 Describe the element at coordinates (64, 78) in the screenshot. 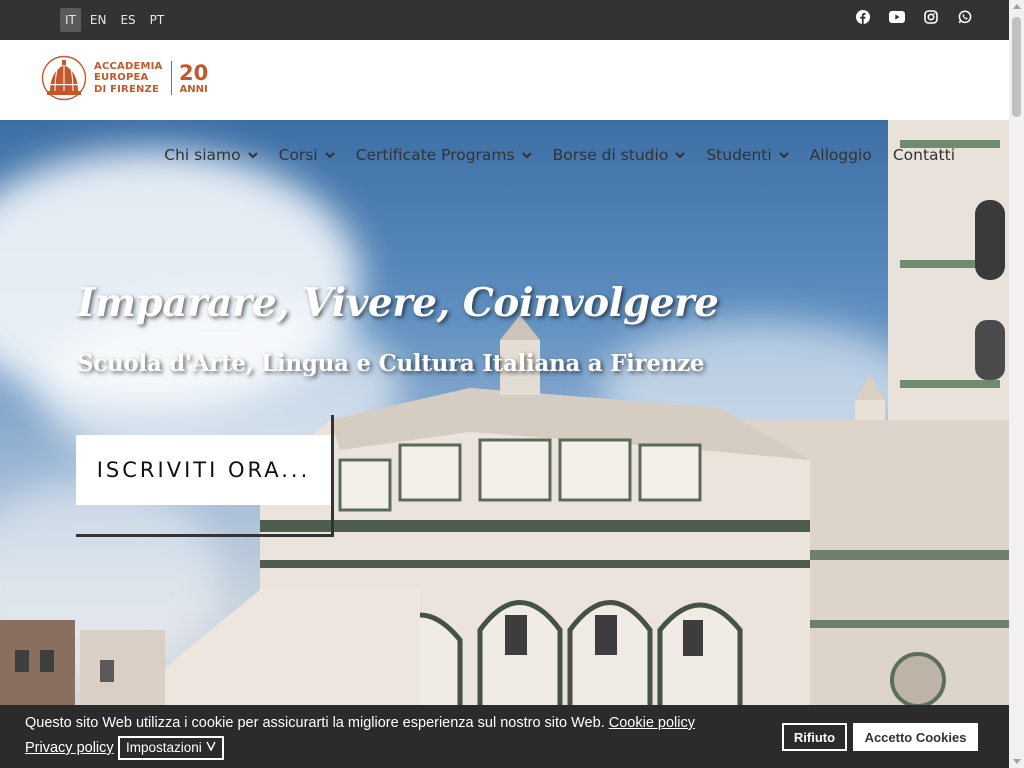

I see `dome-logo-icon` at that location.